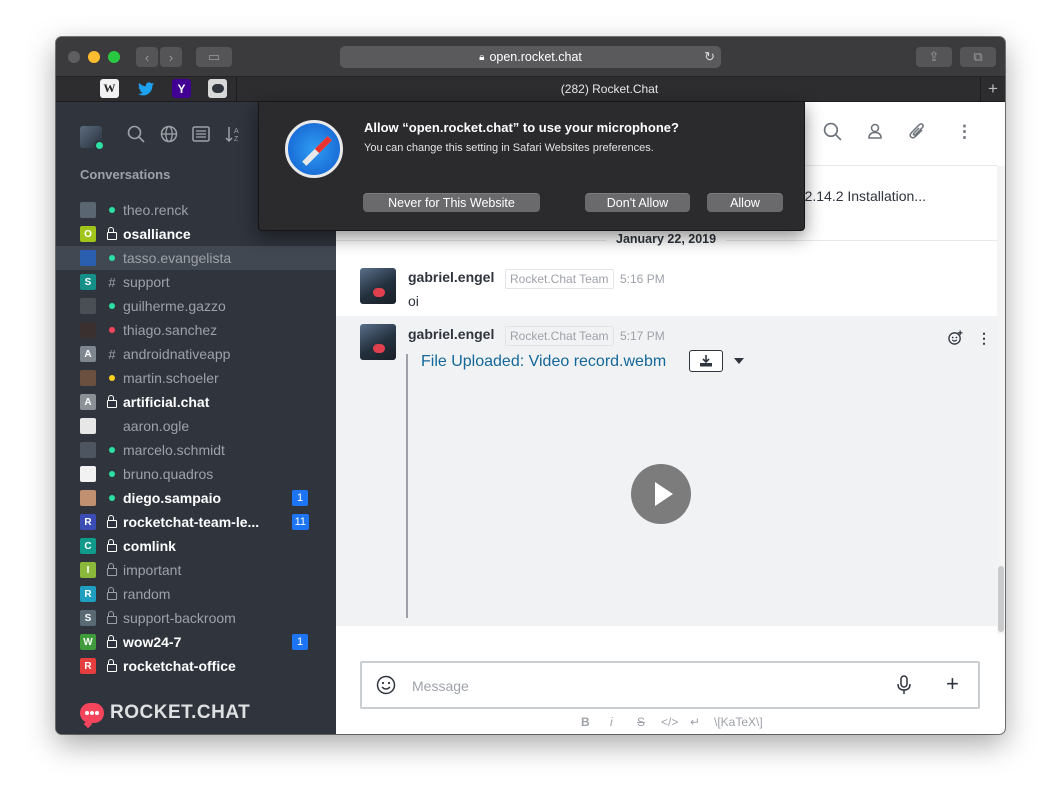 This screenshot has width=1061, height=808. I want to click on multiline-format-icon: ↵, so click(695, 722).